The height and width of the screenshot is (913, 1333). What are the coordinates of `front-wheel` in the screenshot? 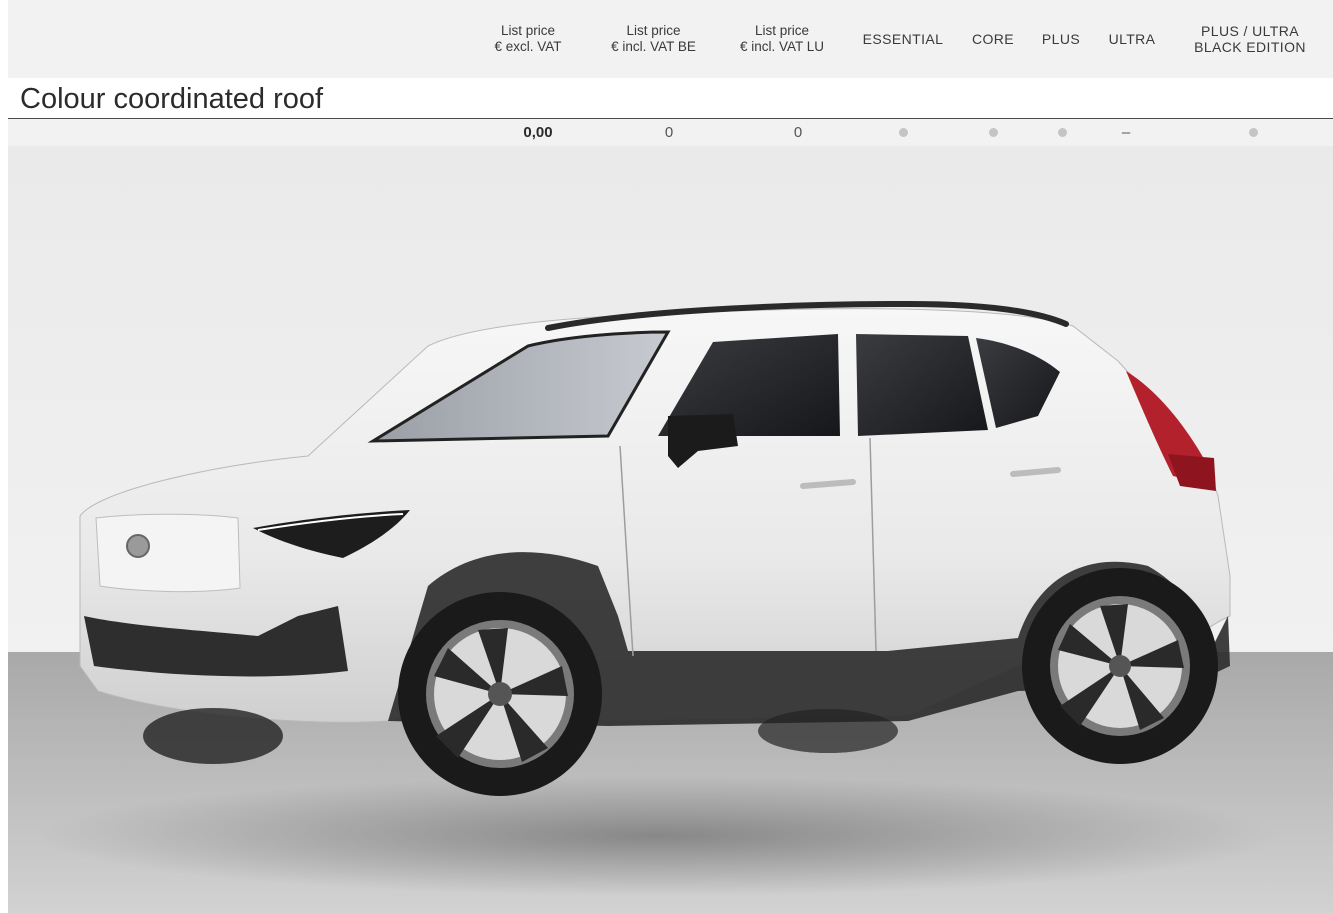 It's located at (500, 694).